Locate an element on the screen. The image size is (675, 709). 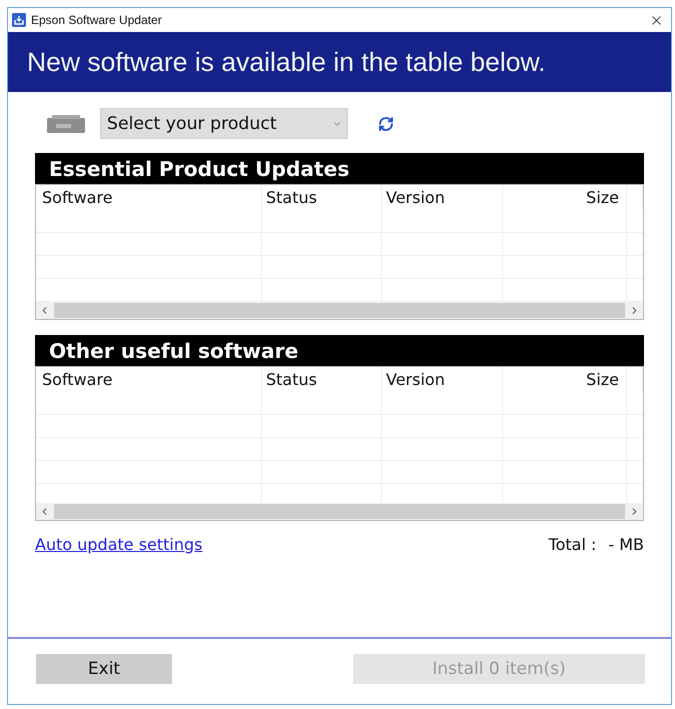
app-icon is located at coordinates (19, 20).